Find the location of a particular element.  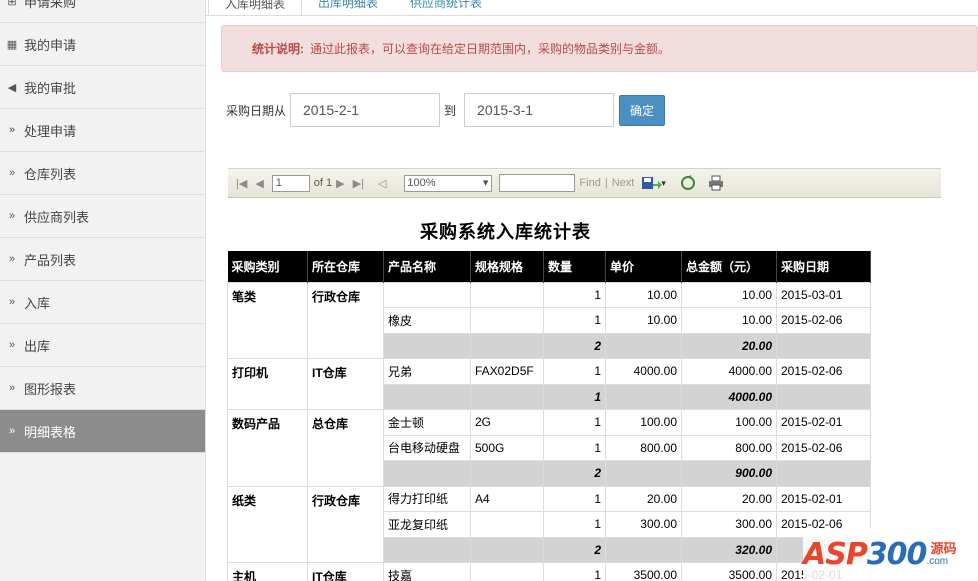

table-row: 数码产品 总仓库 金士顿 2G 1 100.00 100.00 2015-02-01 is located at coordinates (549, 448).